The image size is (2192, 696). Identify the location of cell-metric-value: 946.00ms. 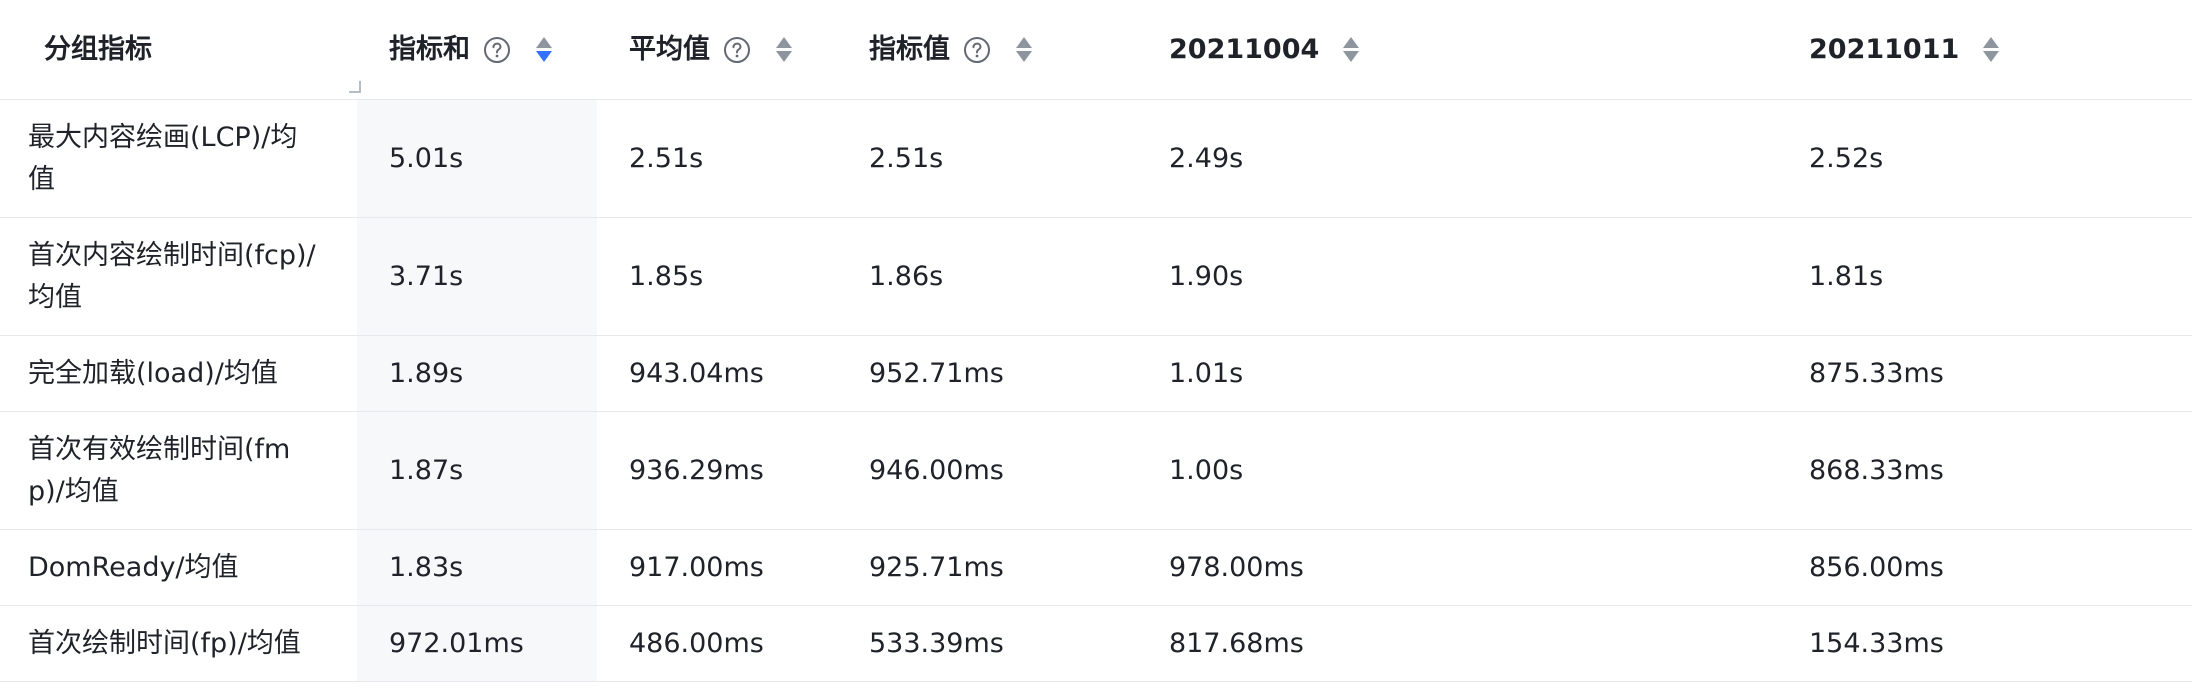
(936, 470).